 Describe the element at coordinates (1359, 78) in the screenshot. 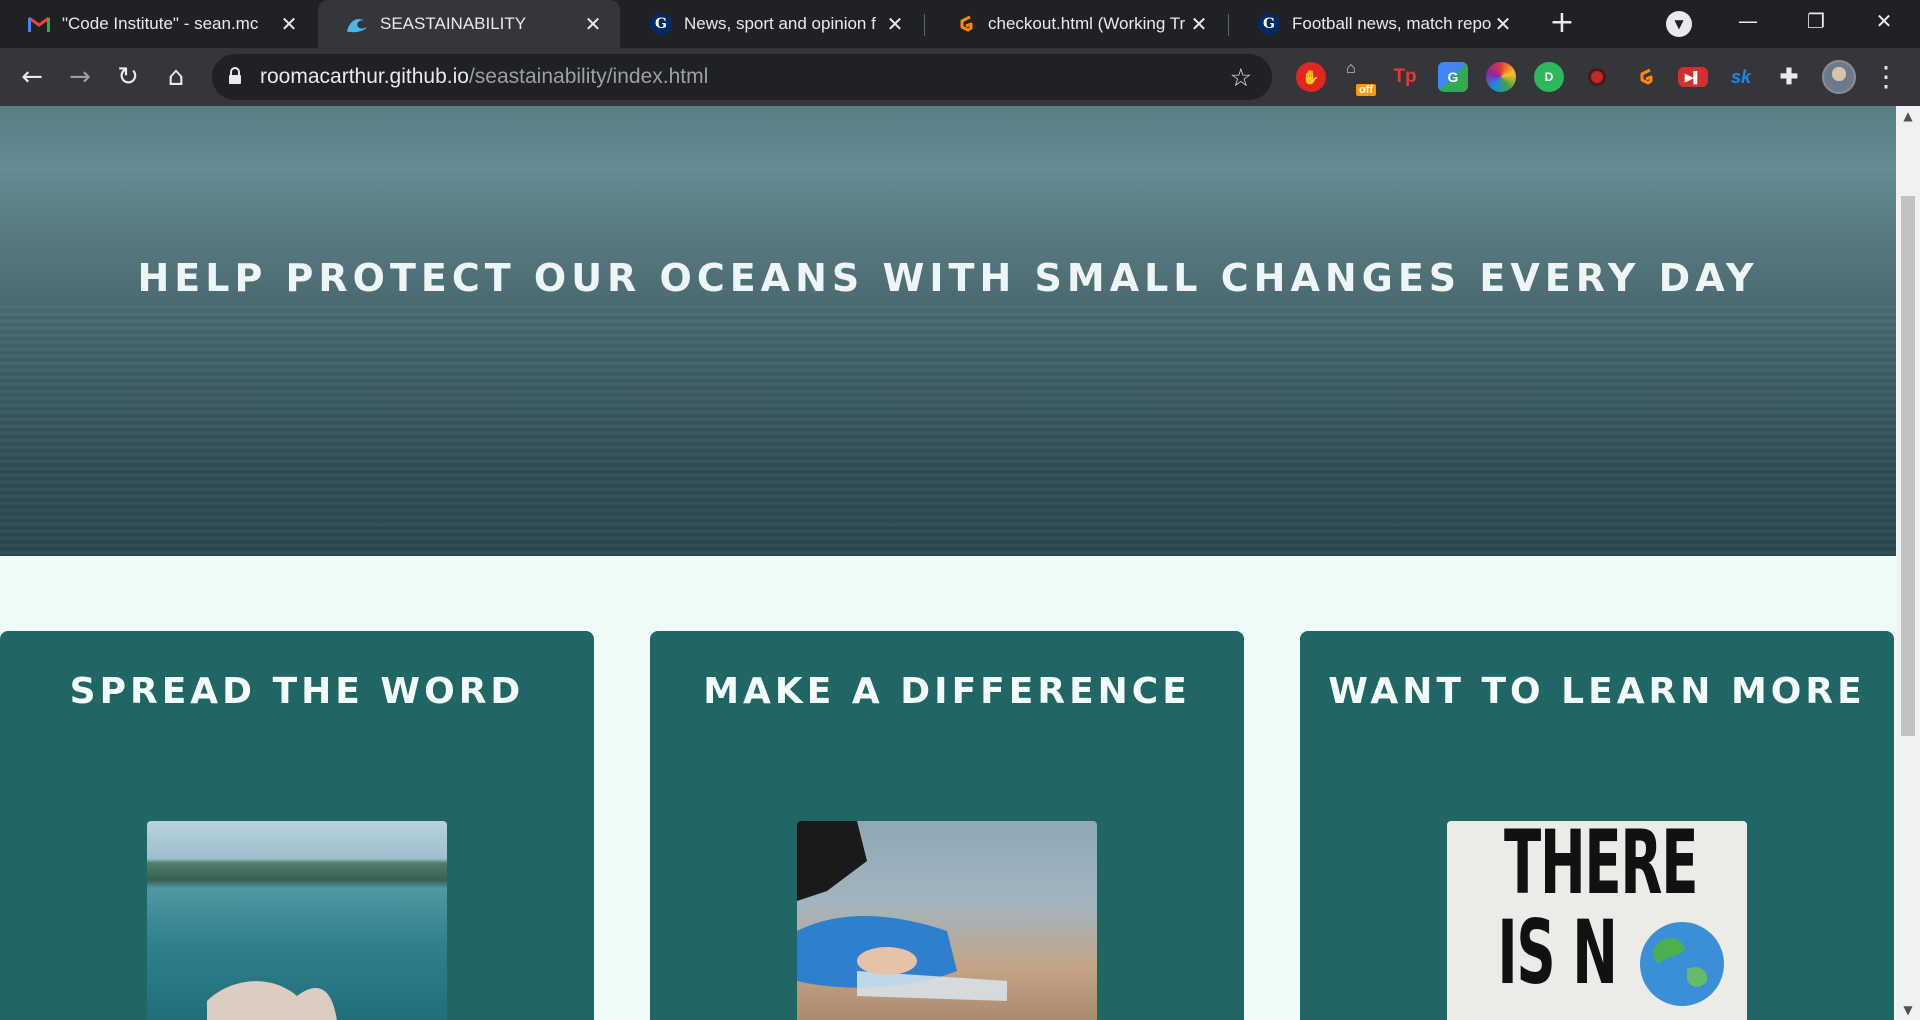

I see `extension-off-icon: ⌂ off` at that location.